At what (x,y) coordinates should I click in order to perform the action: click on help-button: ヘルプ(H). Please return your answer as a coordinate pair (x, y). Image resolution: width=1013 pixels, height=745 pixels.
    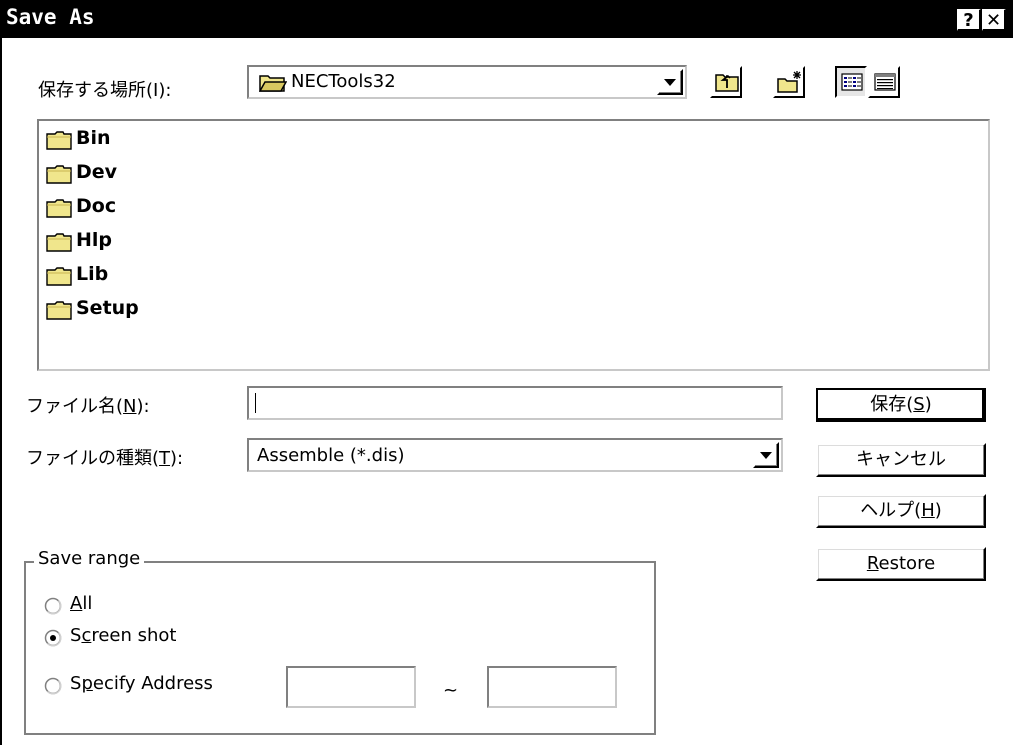
    Looking at the image, I should click on (901, 511).